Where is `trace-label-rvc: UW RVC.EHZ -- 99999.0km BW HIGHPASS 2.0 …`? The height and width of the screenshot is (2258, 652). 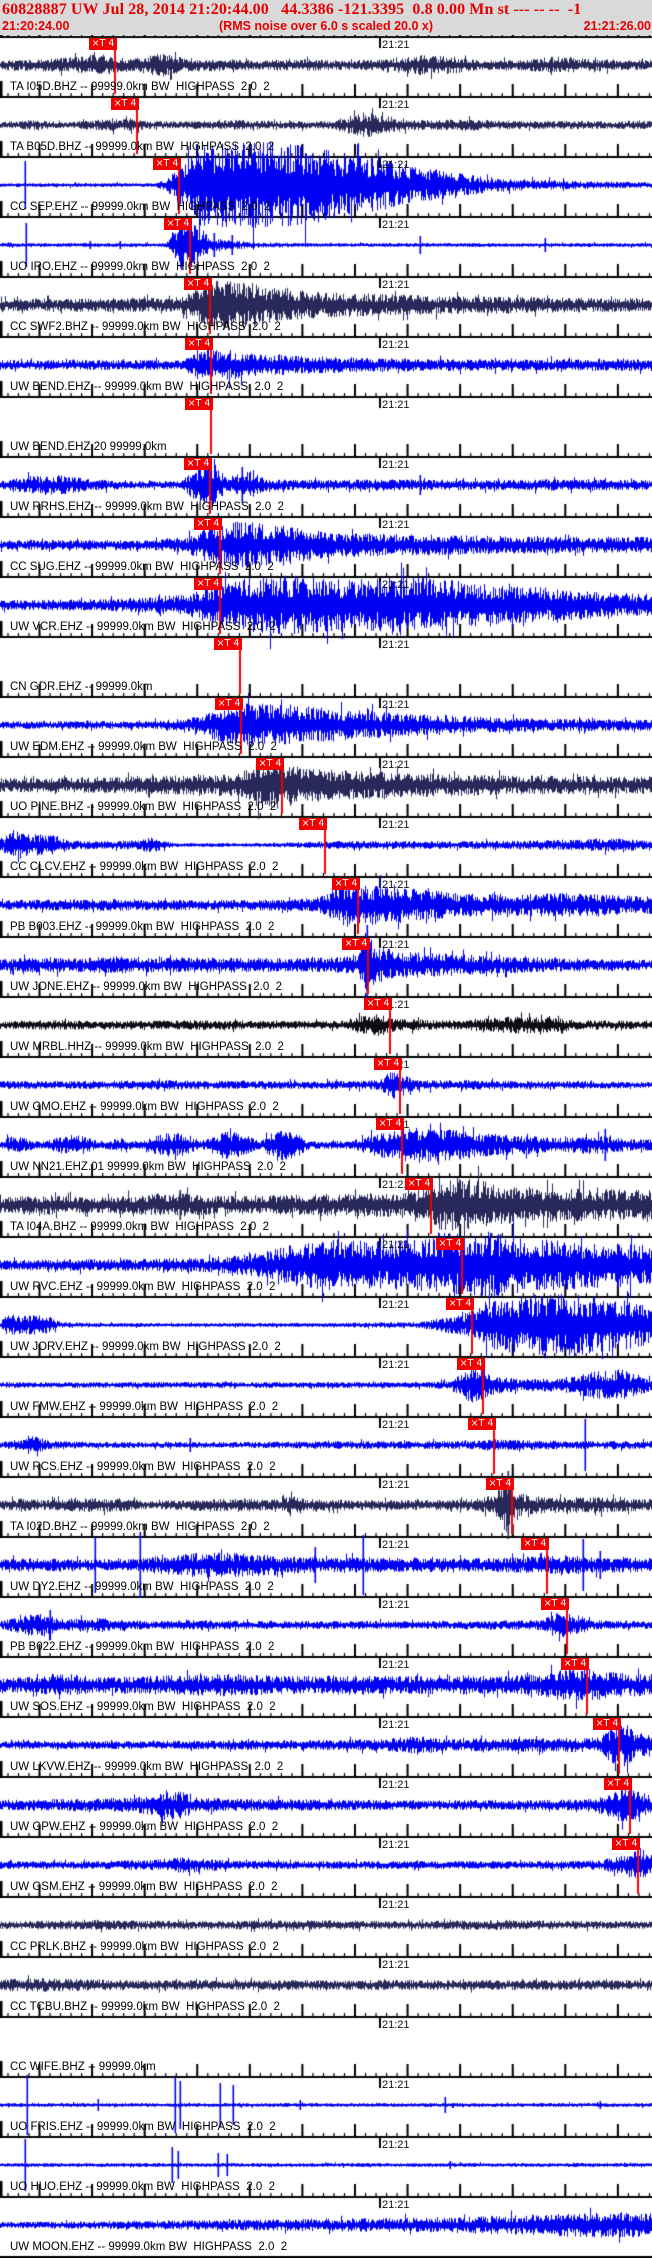 trace-label-rvc: UW RVC.EHZ -- 99999.0km BW HIGHPASS 2.0 … is located at coordinates (143, 1287).